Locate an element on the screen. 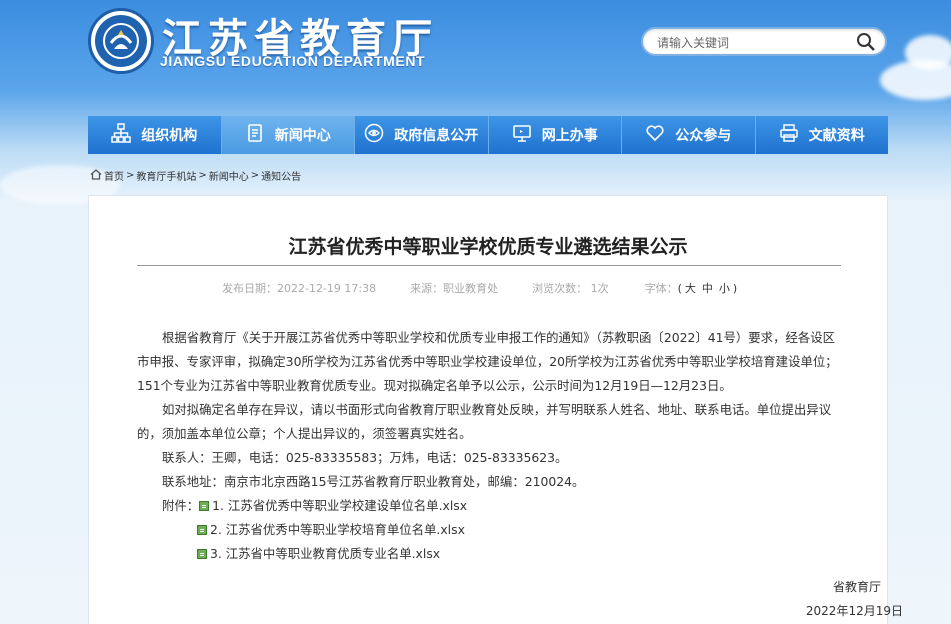  nav-label: 政府信息公开 is located at coordinates (436, 136).